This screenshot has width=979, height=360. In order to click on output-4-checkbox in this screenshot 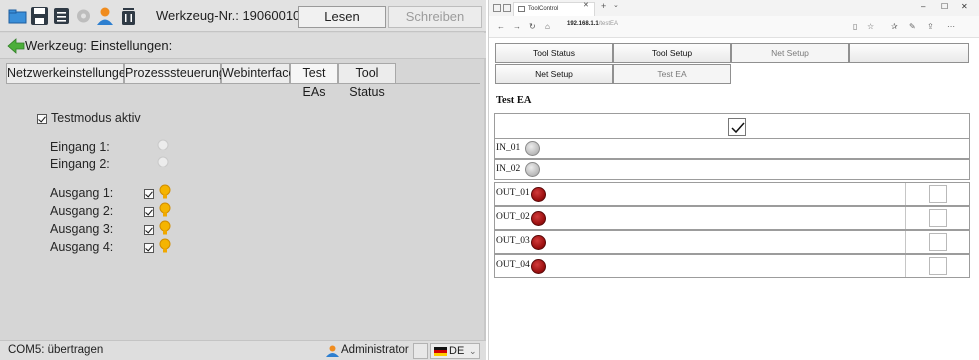, I will do `click(149, 248)`.